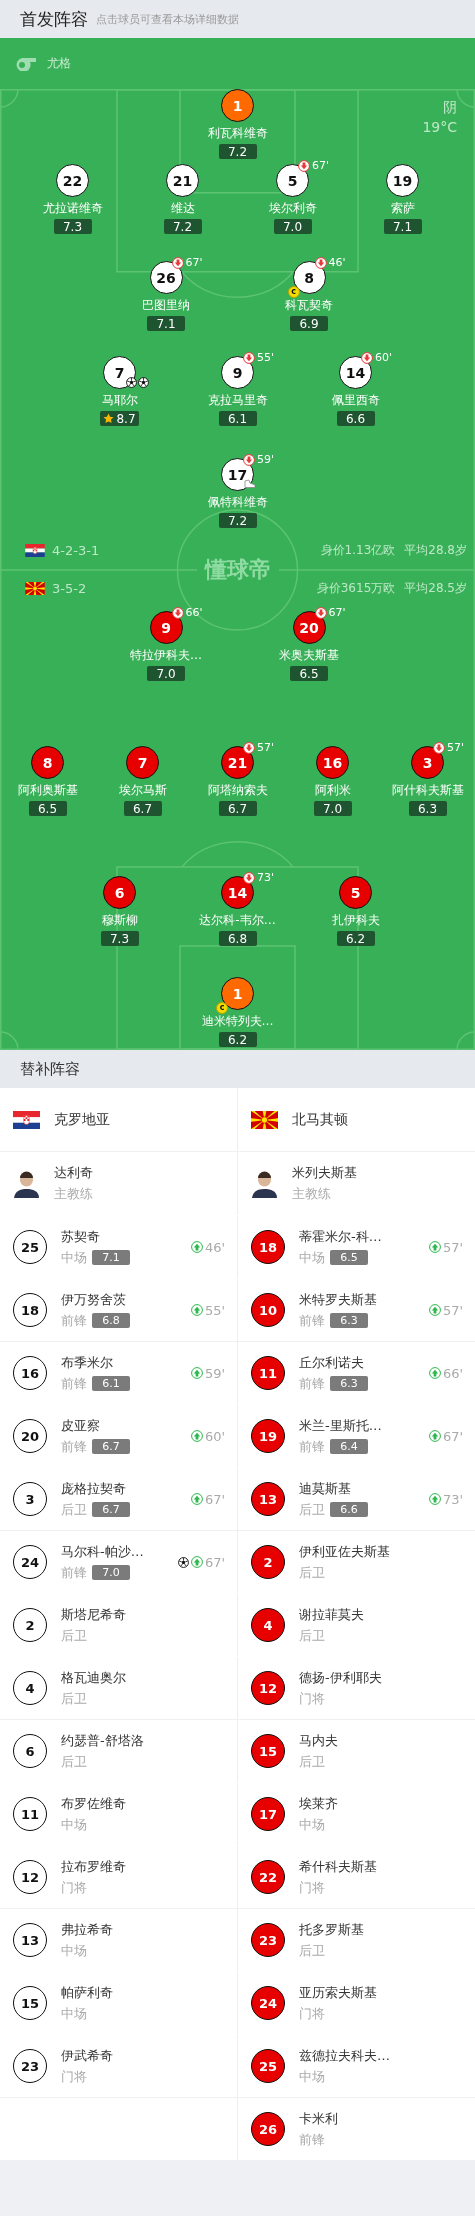  I want to click on player-name: 约瑟普-舒塔洛, so click(102, 1740).